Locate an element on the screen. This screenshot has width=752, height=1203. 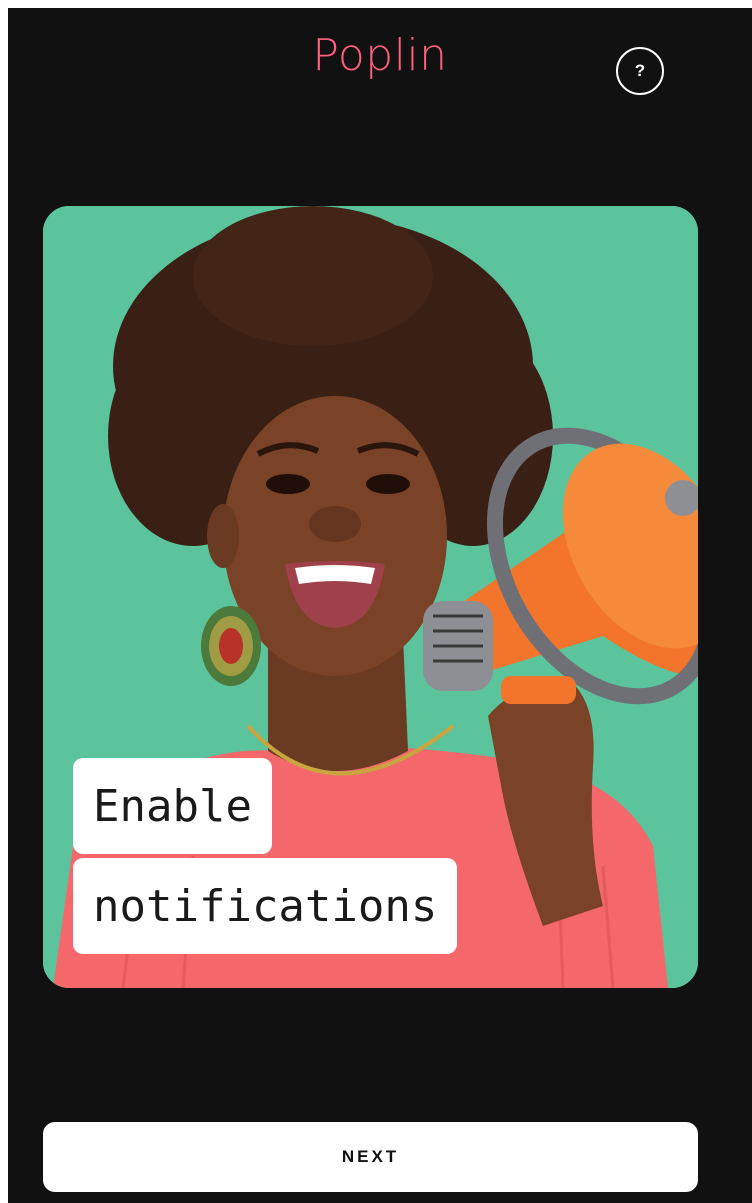
caption-notifications: notifications is located at coordinates (265, 906).